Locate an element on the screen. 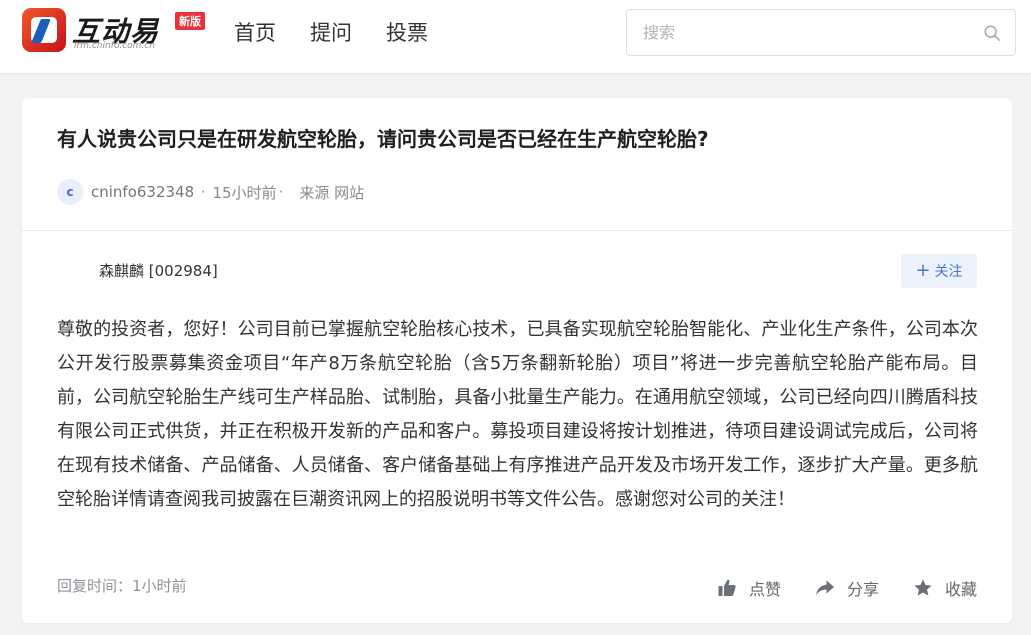 The height and width of the screenshot is (635, 1031). question-source: 来源 网站 is located at coordinates (332, 192).